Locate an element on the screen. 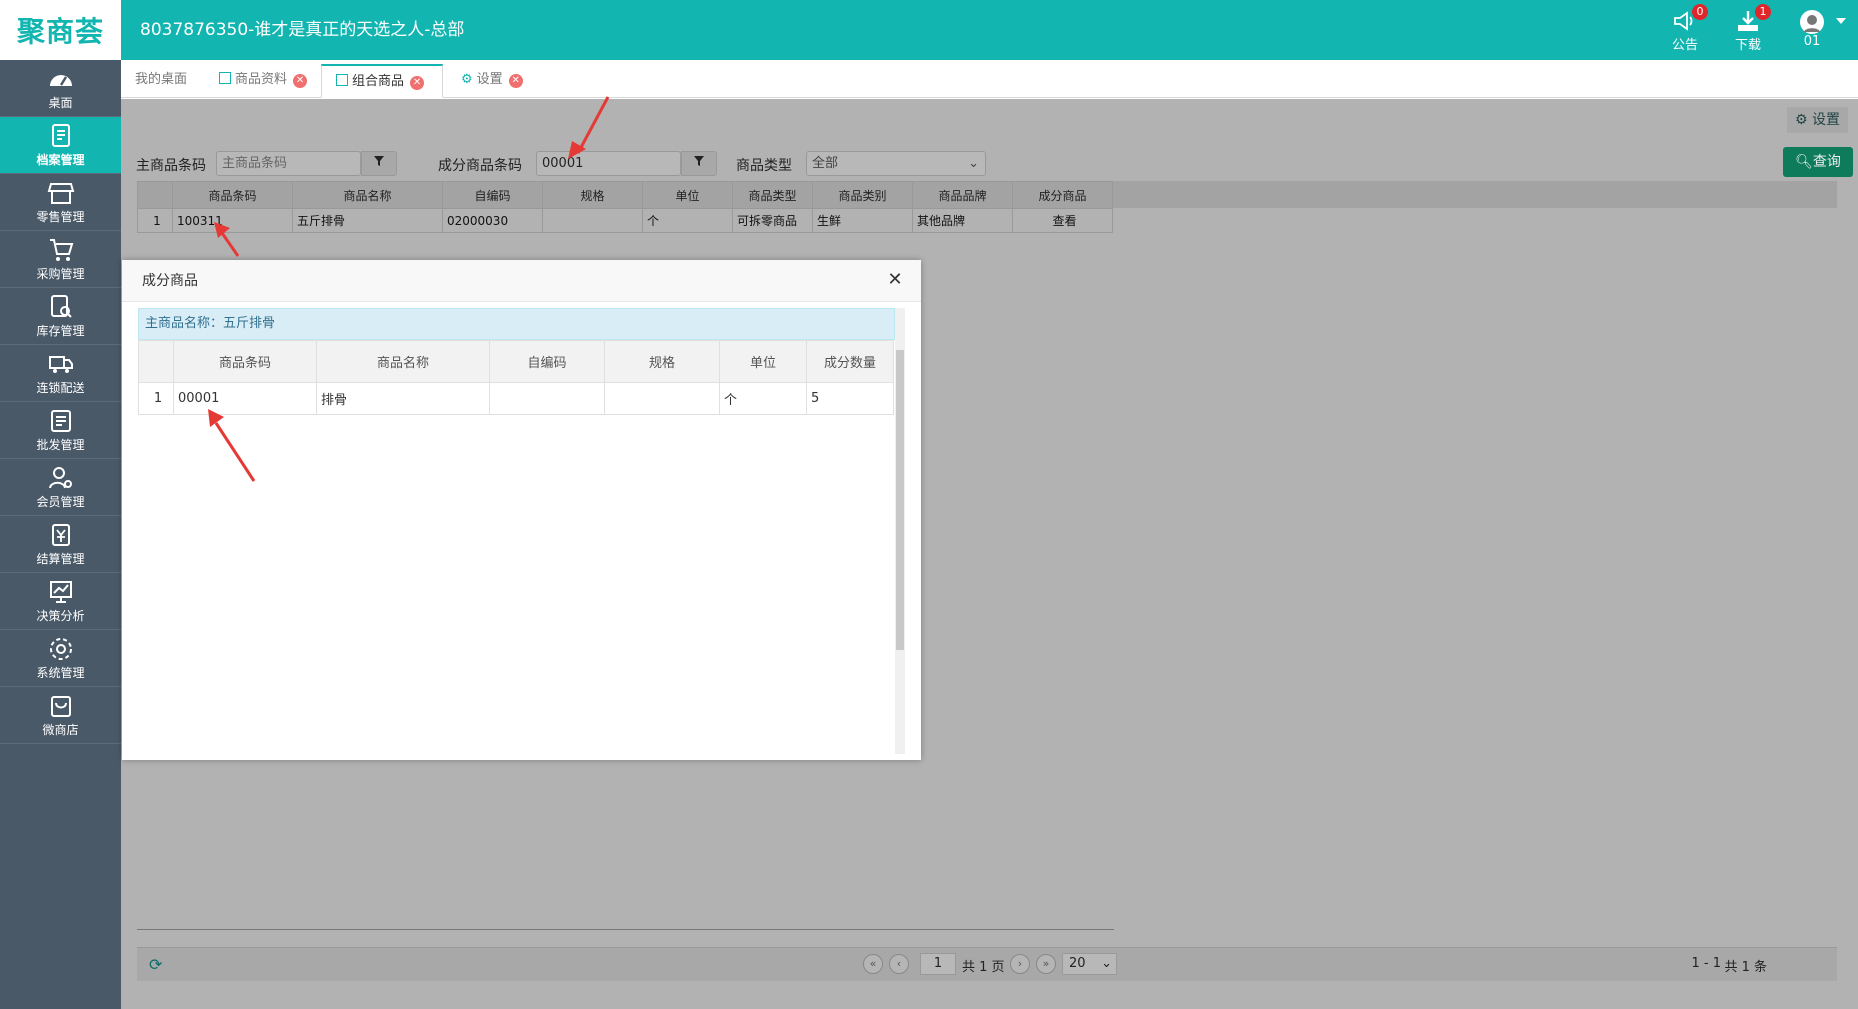 This screenshot has width=1858, height=1009. sidebar-item-label: 微商店 is located at coordinates (60, 730).